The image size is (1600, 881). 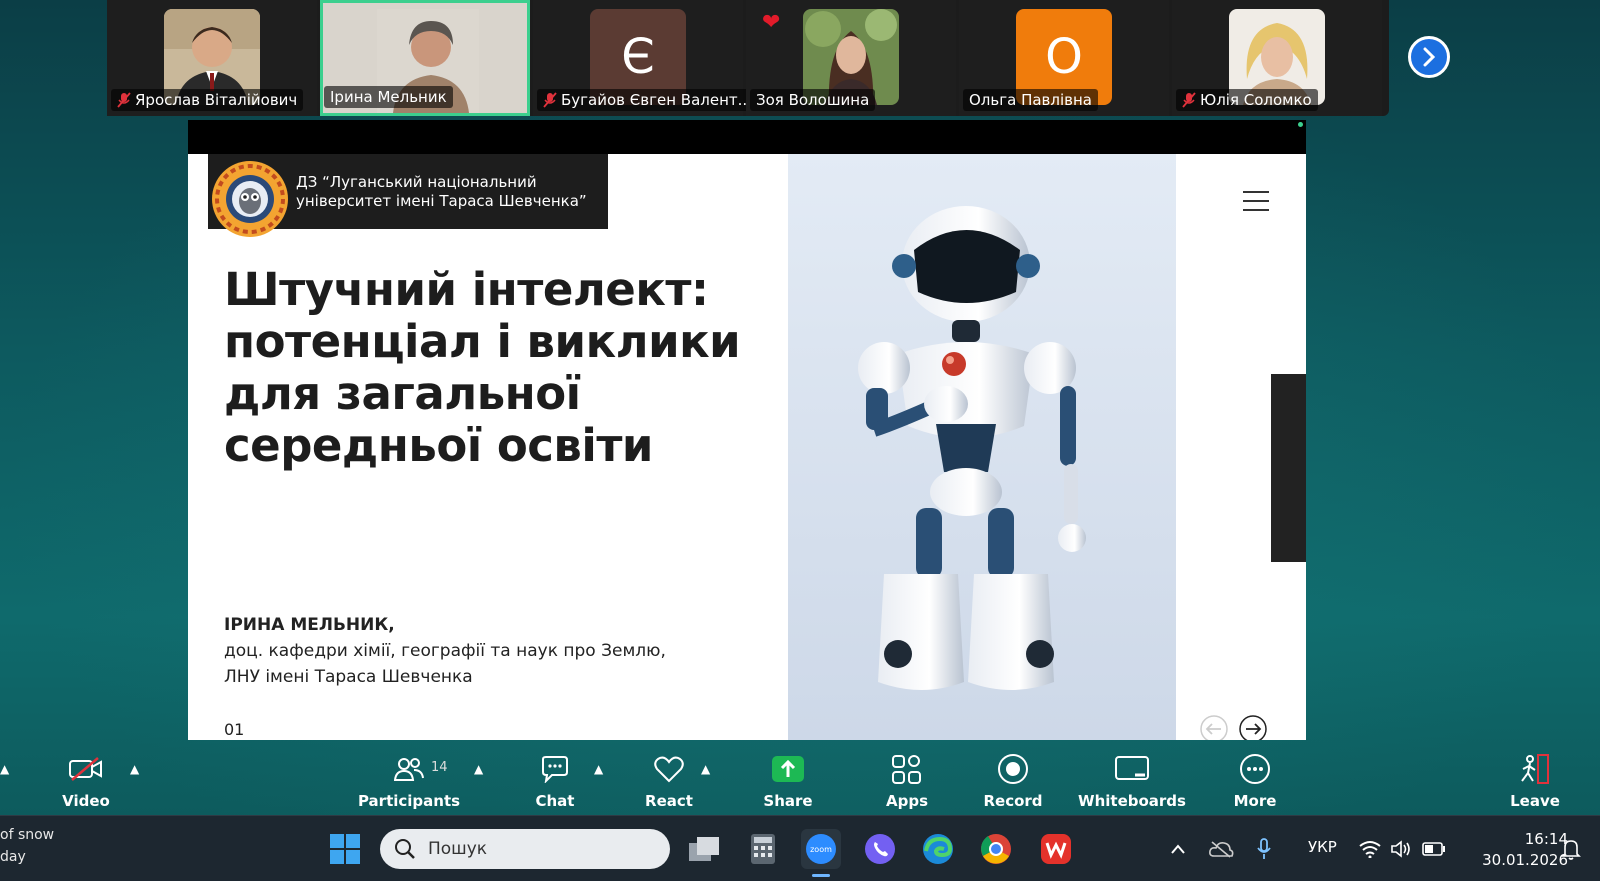 I want to click on audio-options-caret: ▲, so click(x=4, y=769).